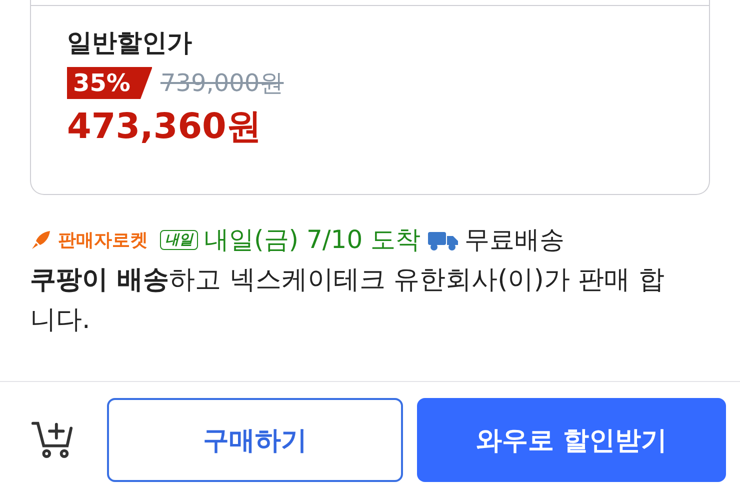  I want to click on rocket-icon, so click(41, 239).